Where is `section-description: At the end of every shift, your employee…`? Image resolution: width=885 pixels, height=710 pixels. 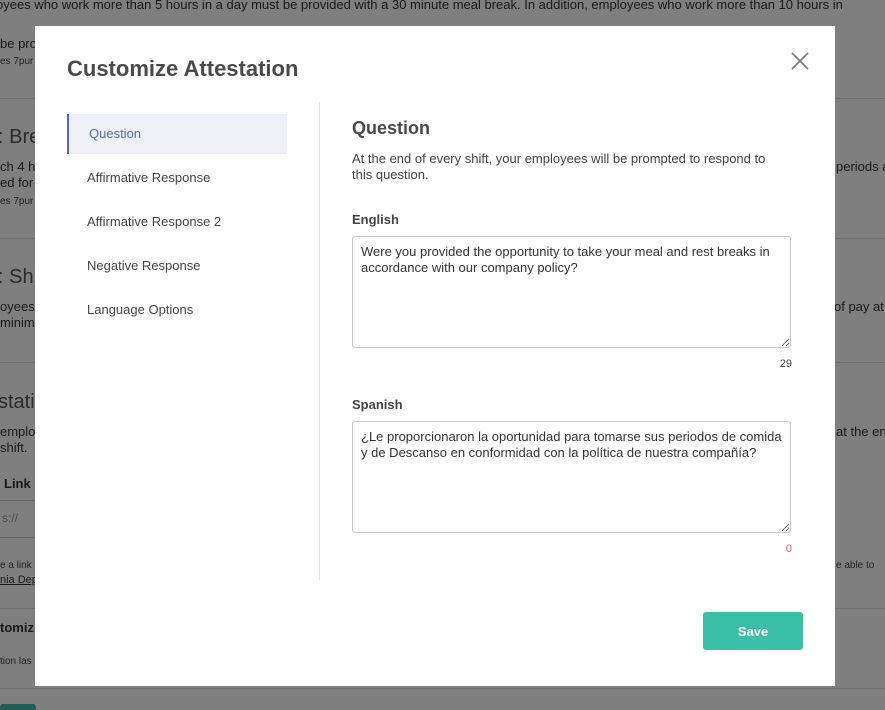 section-description: At the end of every shift, your employee… is located at coordinates (559, 166).